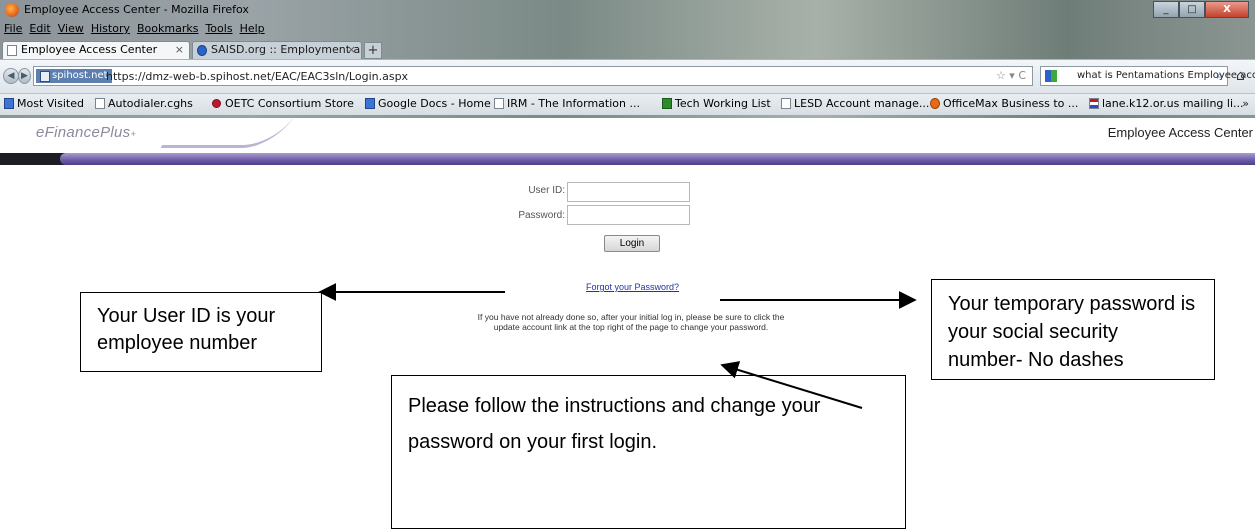 The height and width of the screenshot is (529, 1255). Describe the element at coordinates (289, 103) in the screenshot. I see `bookmark-label: OETC Consortium Store` at that location.